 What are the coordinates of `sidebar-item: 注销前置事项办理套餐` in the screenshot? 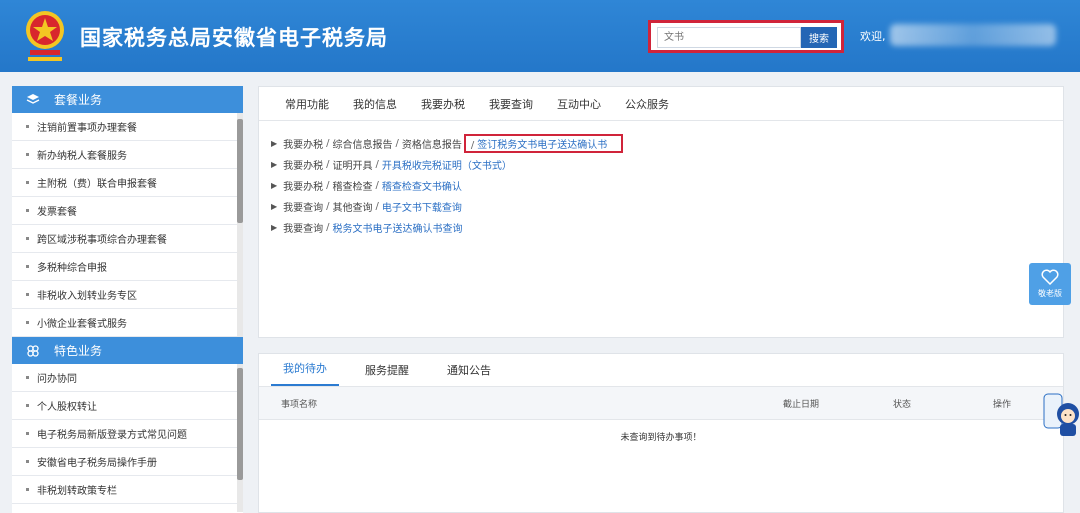 It's located at (127, 127).